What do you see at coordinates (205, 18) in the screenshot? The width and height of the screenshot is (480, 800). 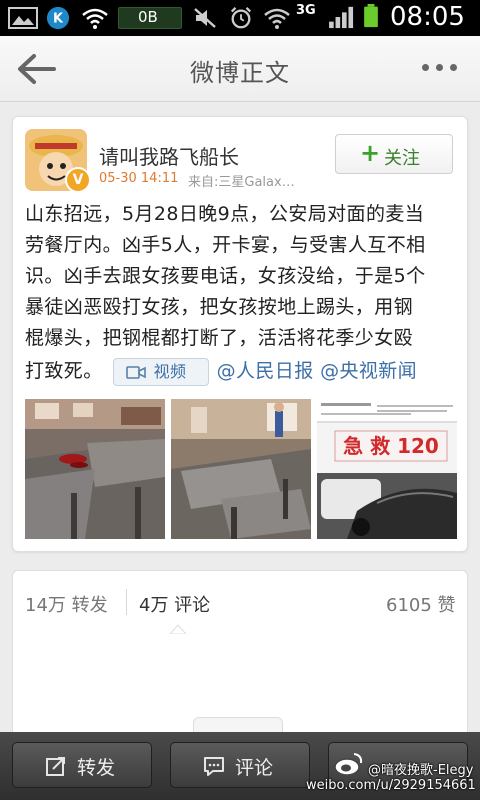 I see `mute-icon` at bounding box center [205, 18].